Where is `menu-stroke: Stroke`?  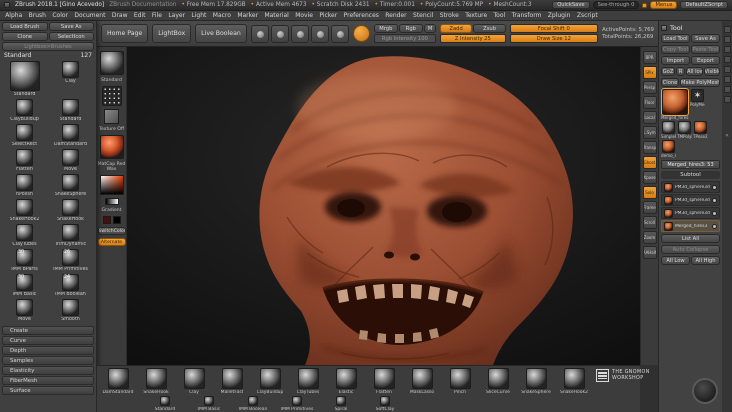 menu-stroke: Stroke is located at coordinates (450, 15).